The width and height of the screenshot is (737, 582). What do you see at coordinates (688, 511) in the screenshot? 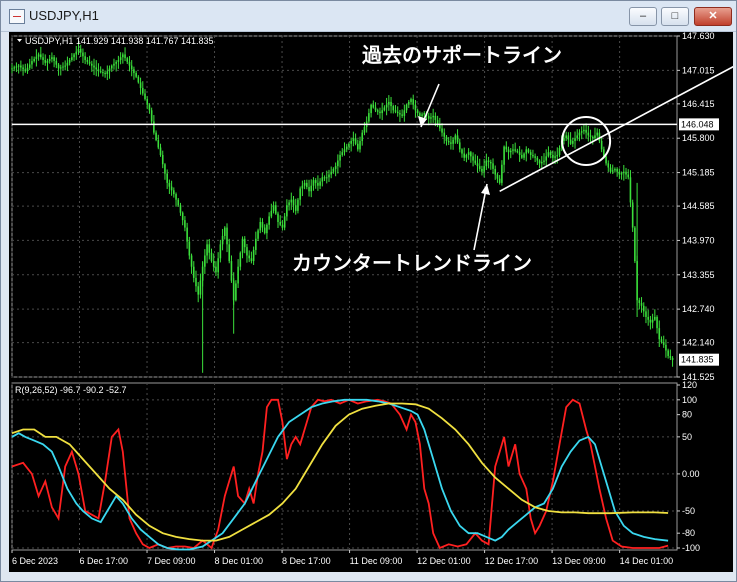
I see `indicator-tick-label: -50` at bounding box center [688, 511].